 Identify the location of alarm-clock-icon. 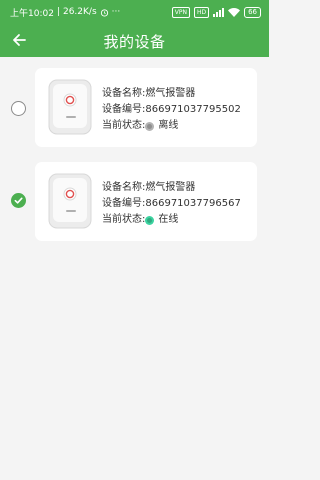
(104, 12).